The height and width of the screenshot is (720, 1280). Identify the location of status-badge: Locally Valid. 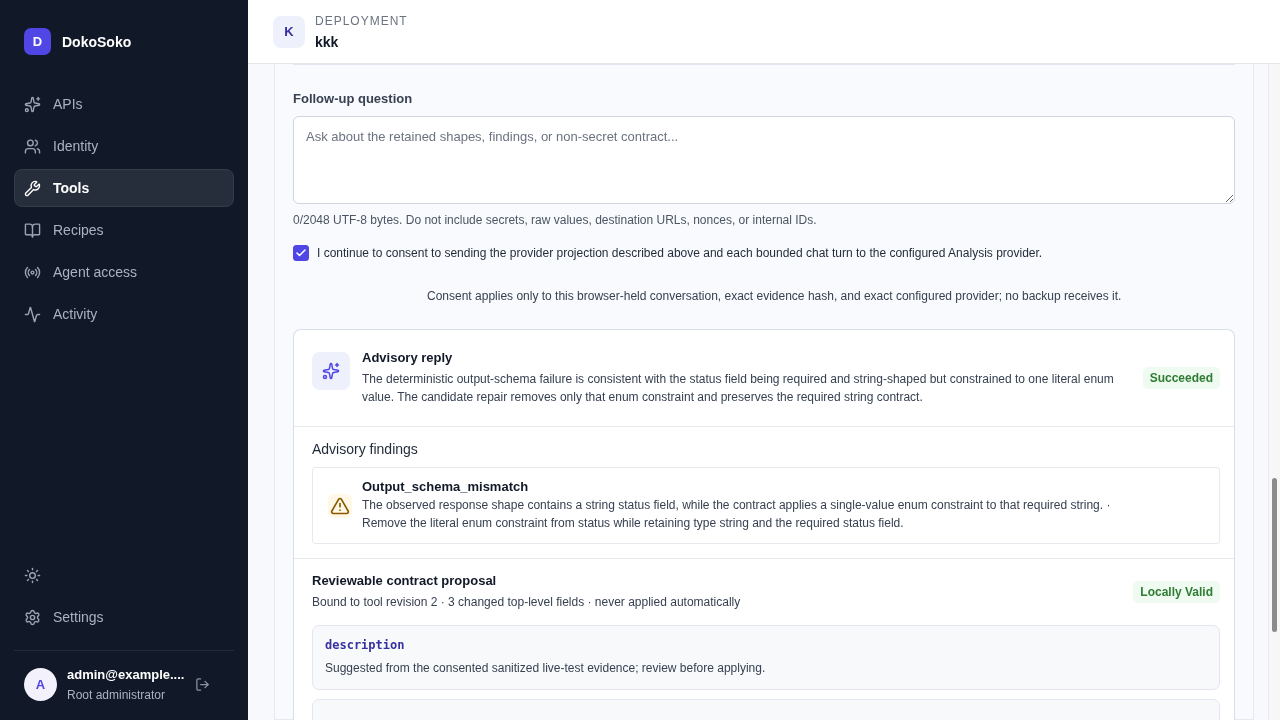
(1176, 592).